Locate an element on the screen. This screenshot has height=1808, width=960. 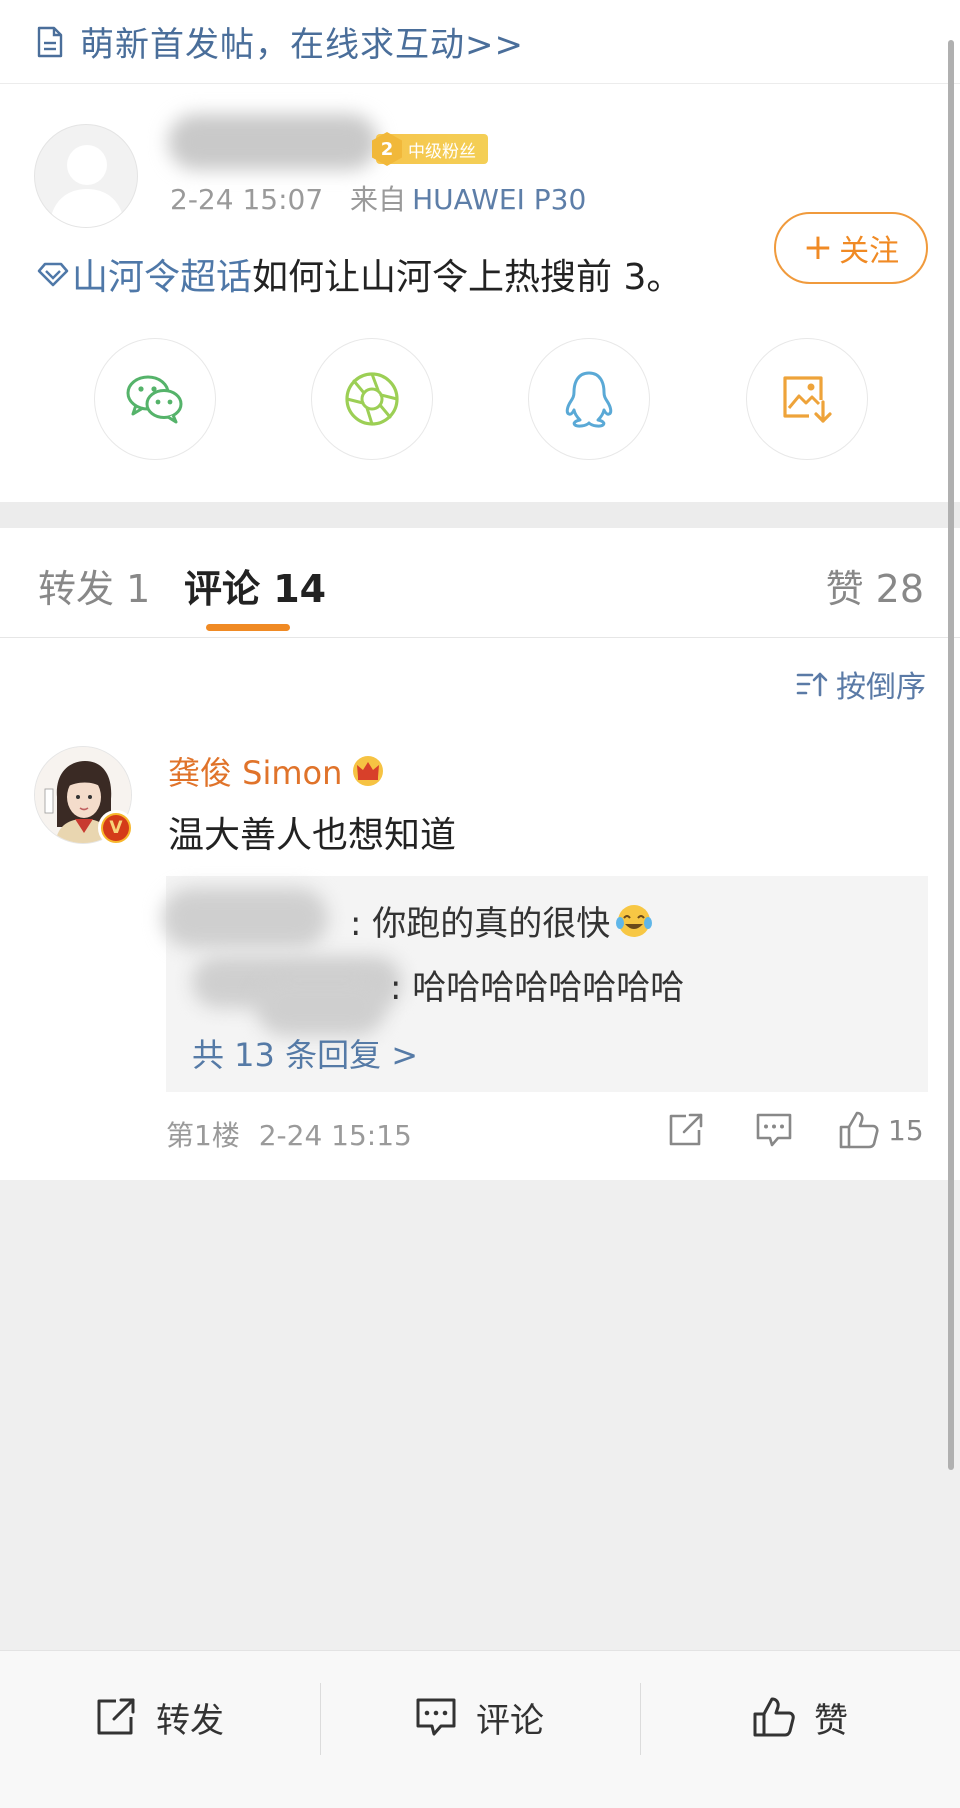
reply-preview-box: : 你跑的真的很快 : 哈哈哈哈哈哈哈哈 共 13 条回复 > is located at coordinates (545, 984).